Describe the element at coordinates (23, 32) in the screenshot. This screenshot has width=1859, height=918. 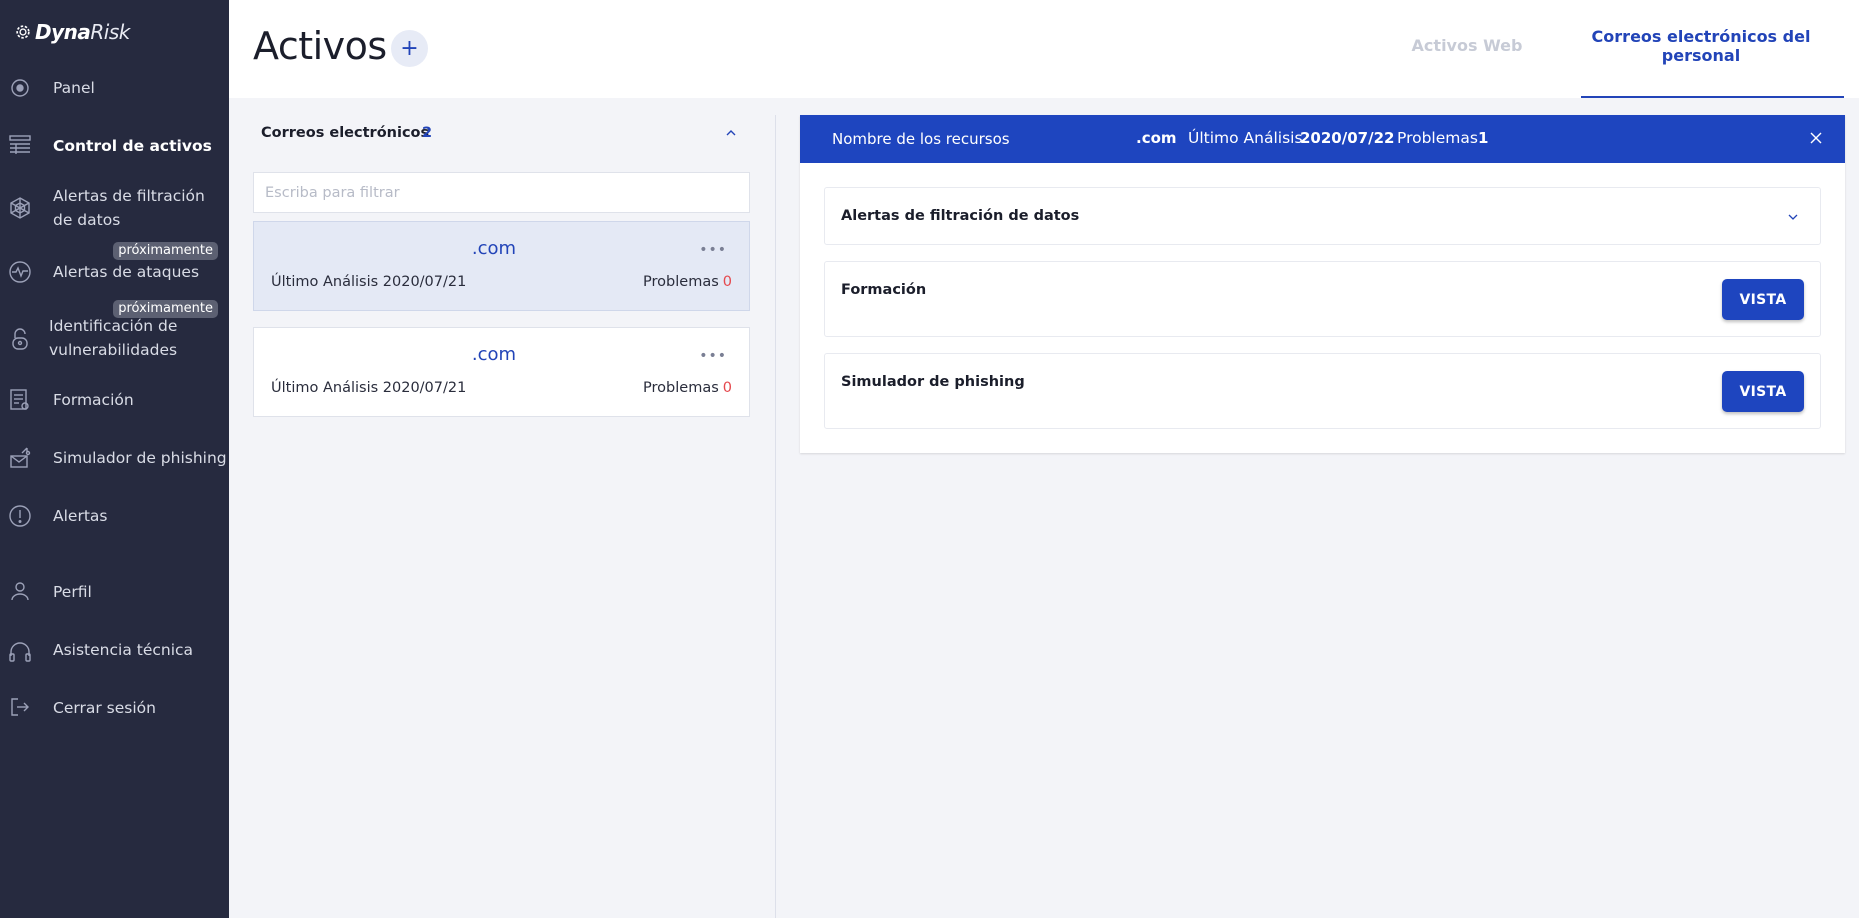
I see `gear-logo-icon` at that location.